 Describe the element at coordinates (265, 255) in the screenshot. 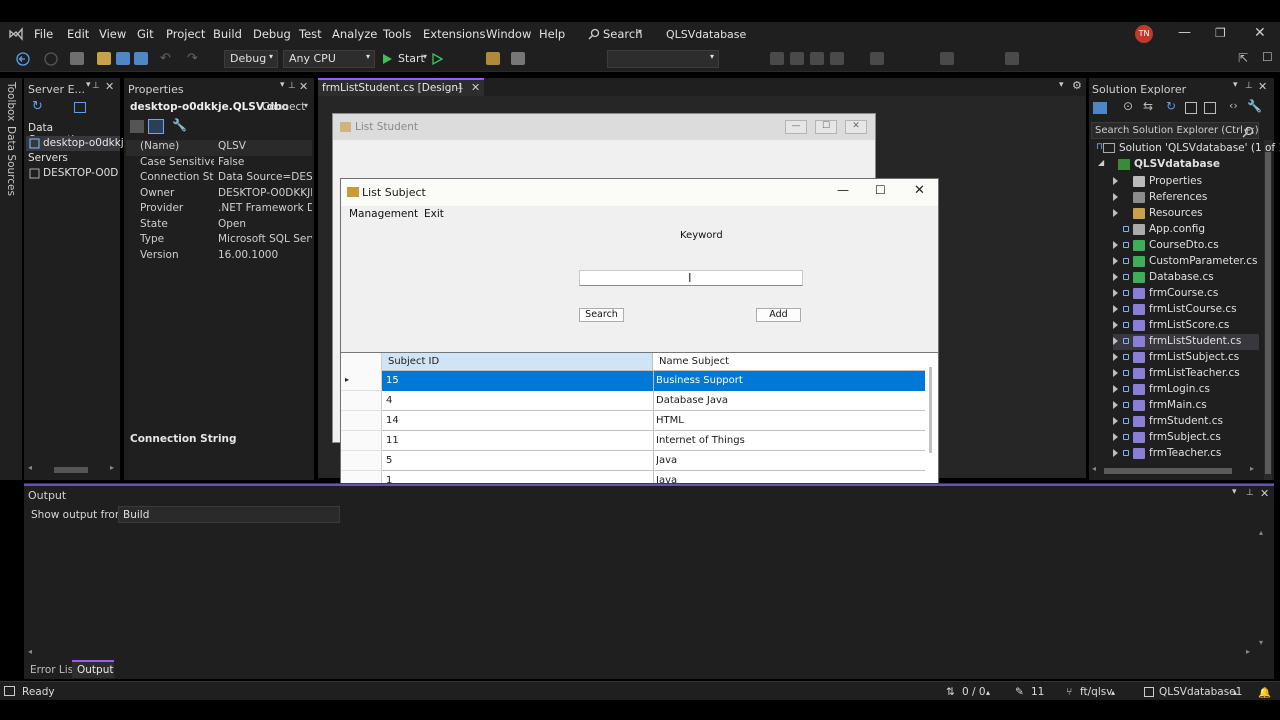

I see `property-value: 16.00.1000` at that location.